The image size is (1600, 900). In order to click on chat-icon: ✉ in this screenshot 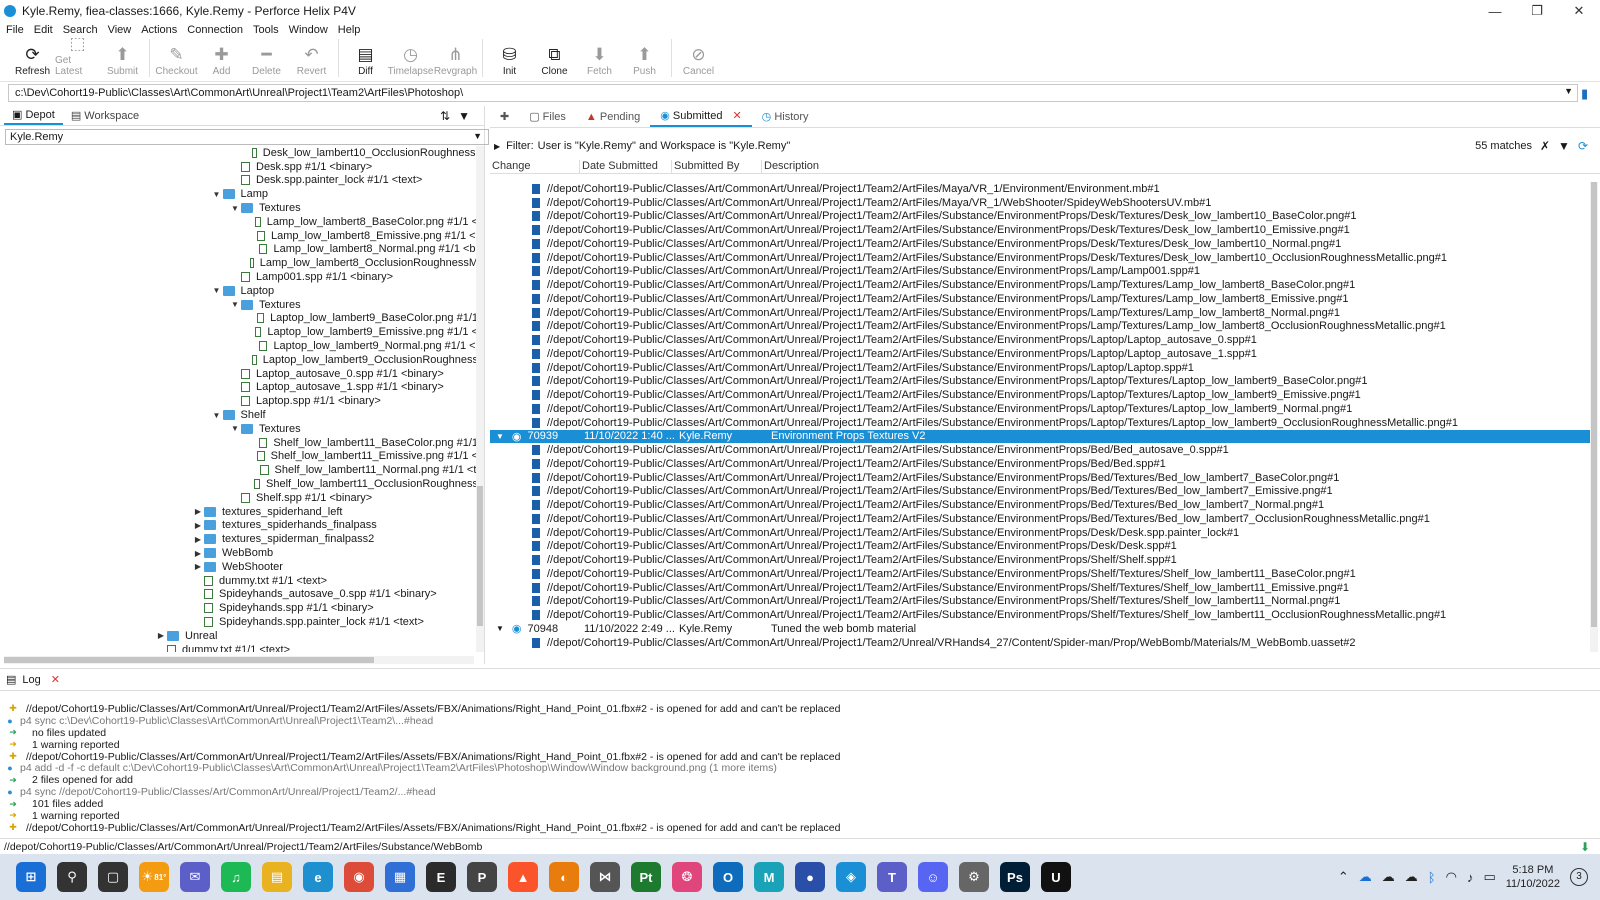, I will do `click(195, 877)`.